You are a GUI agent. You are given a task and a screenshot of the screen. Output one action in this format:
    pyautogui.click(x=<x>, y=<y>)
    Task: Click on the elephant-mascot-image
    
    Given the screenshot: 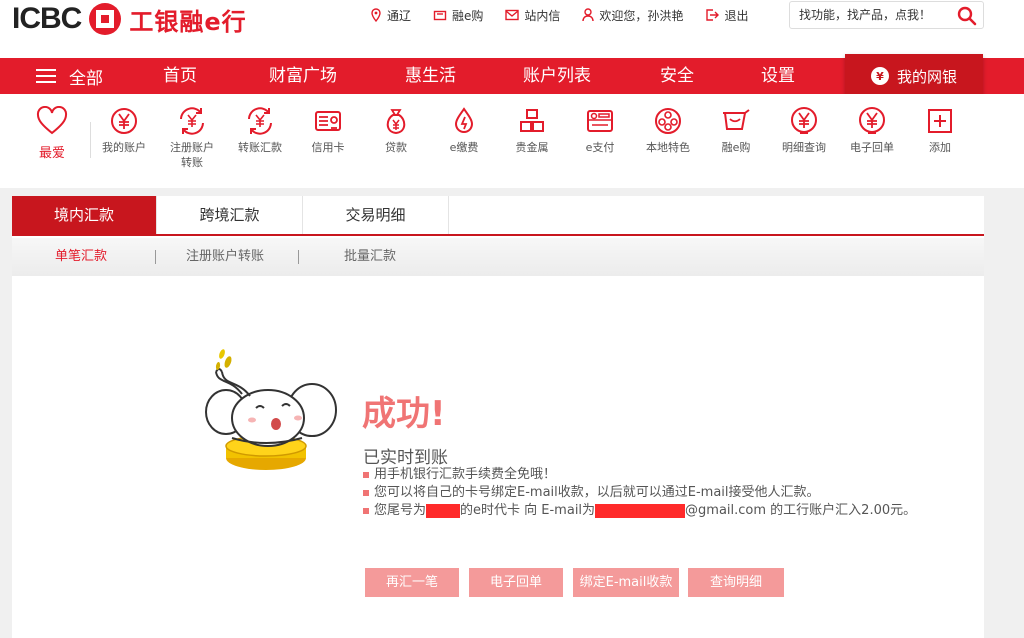 What is the action you would take?
    pyautogui.click(x=271, y=409)
    